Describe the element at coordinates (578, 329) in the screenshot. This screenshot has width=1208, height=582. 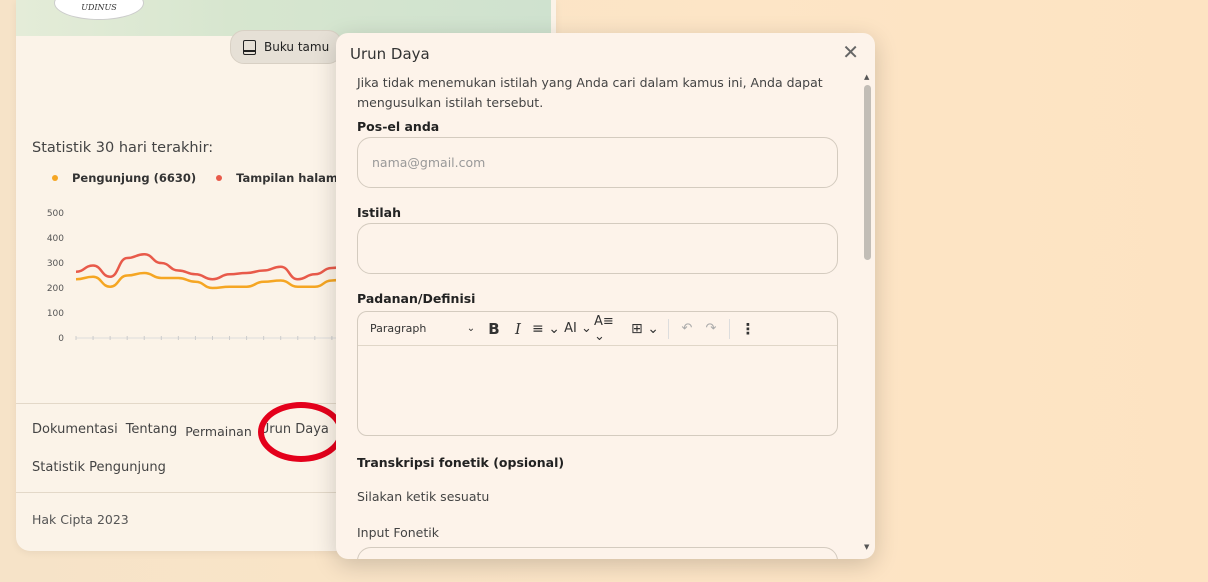
I see `text-case-button: AI ⌄` at that location.